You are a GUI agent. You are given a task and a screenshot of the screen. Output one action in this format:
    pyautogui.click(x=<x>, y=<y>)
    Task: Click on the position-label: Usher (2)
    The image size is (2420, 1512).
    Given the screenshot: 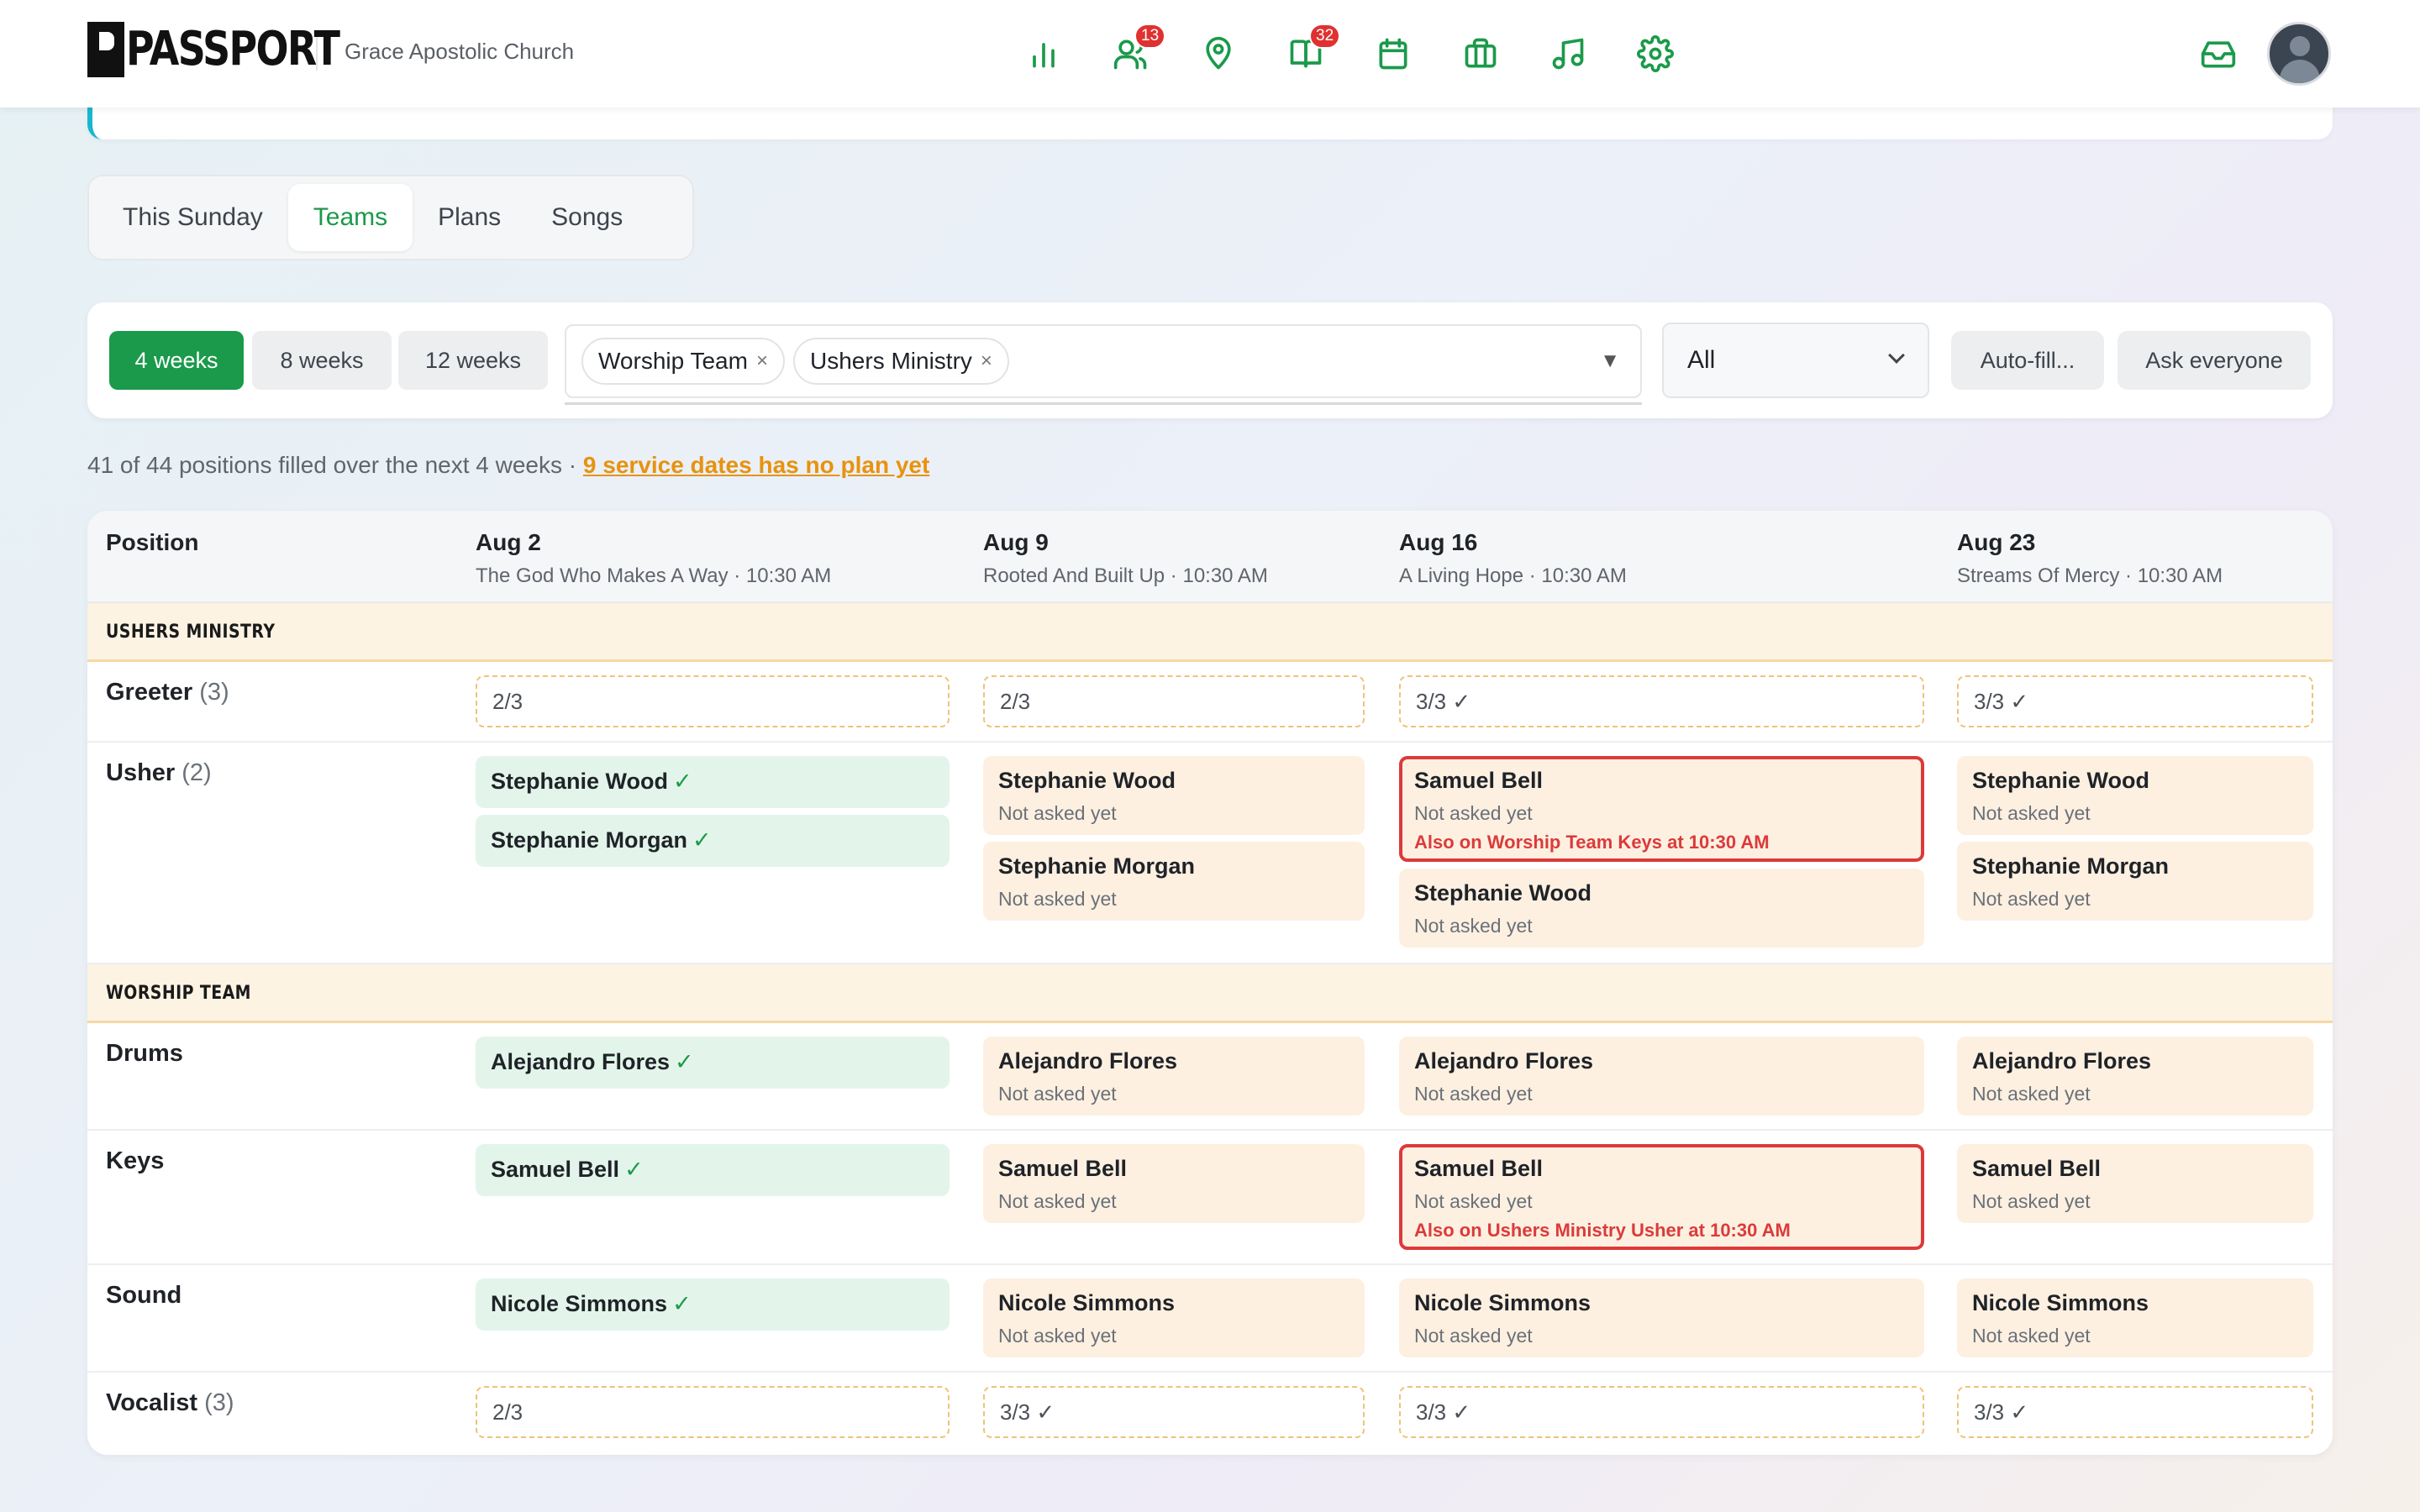 What is the action you would take?
    pyautogui.click(x=159, y=773)
    